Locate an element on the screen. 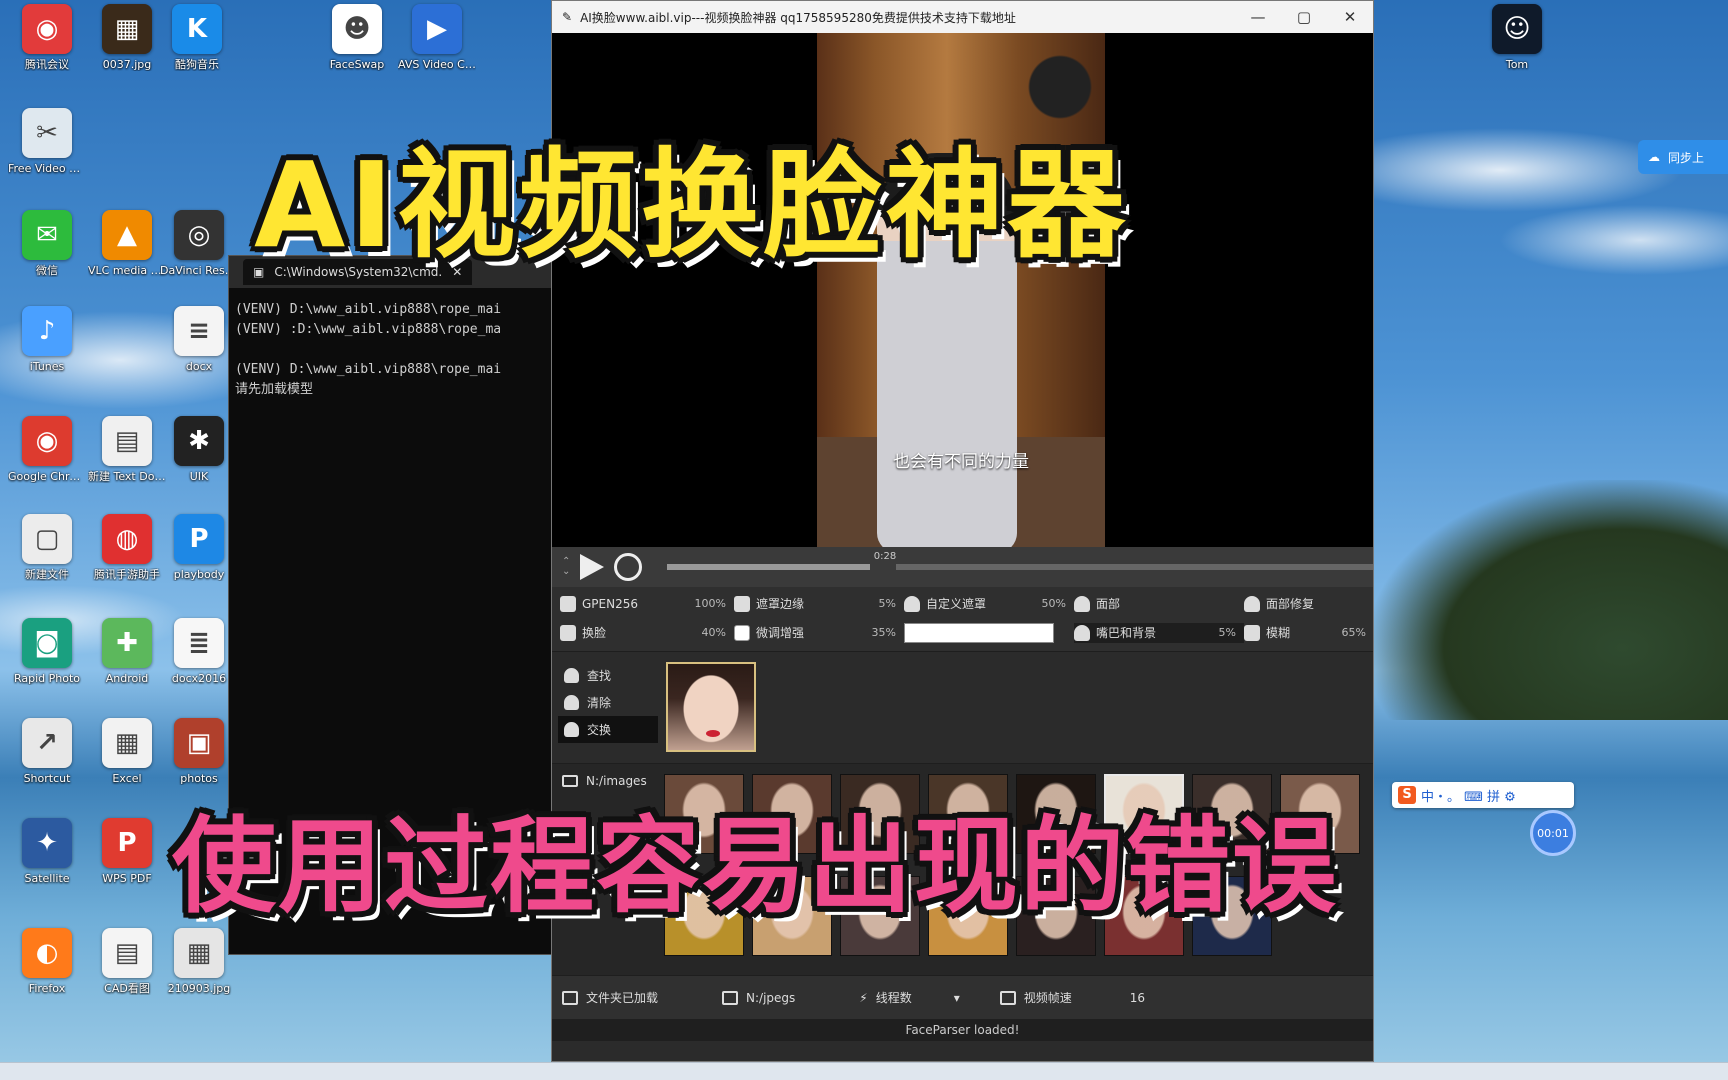 This screenshot has height=1080, width=1728. desktop-icon-label: DaVinci Resolve is located at coordinates (199, 270).